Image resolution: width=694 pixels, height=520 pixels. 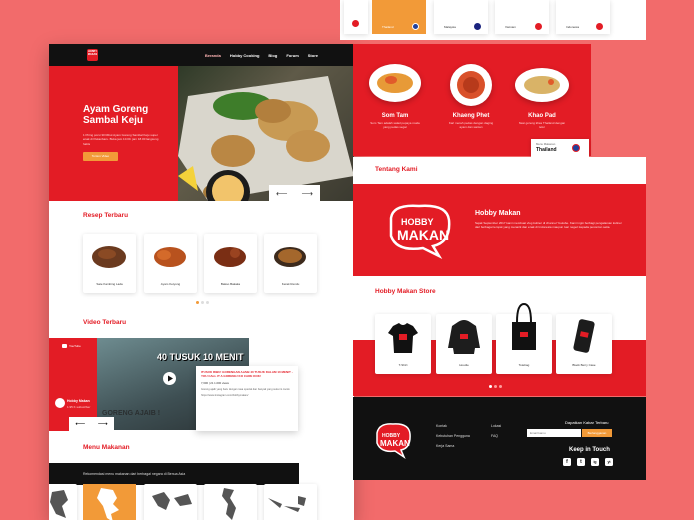 What do you see at coordinates (307, 193) in the screenshot?
I see `hero-next-button: ⟶` at bounding box center [307, 193].